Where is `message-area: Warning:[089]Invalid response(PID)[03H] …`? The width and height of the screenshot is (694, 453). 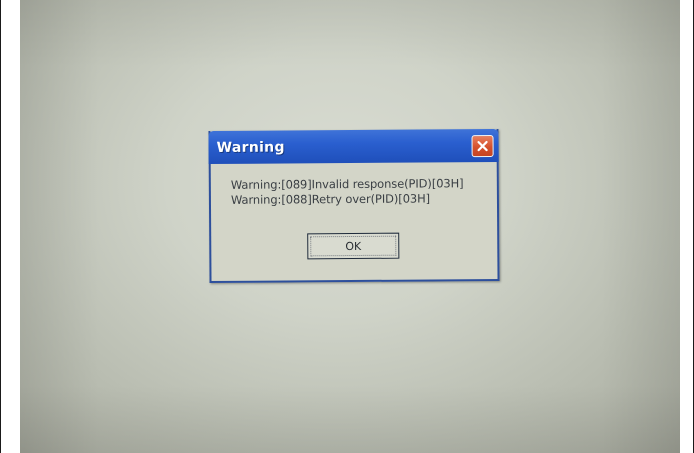 message-area: Warning:[089]Invalid response(PID)[03H] … is located at coordinates (347, 192).